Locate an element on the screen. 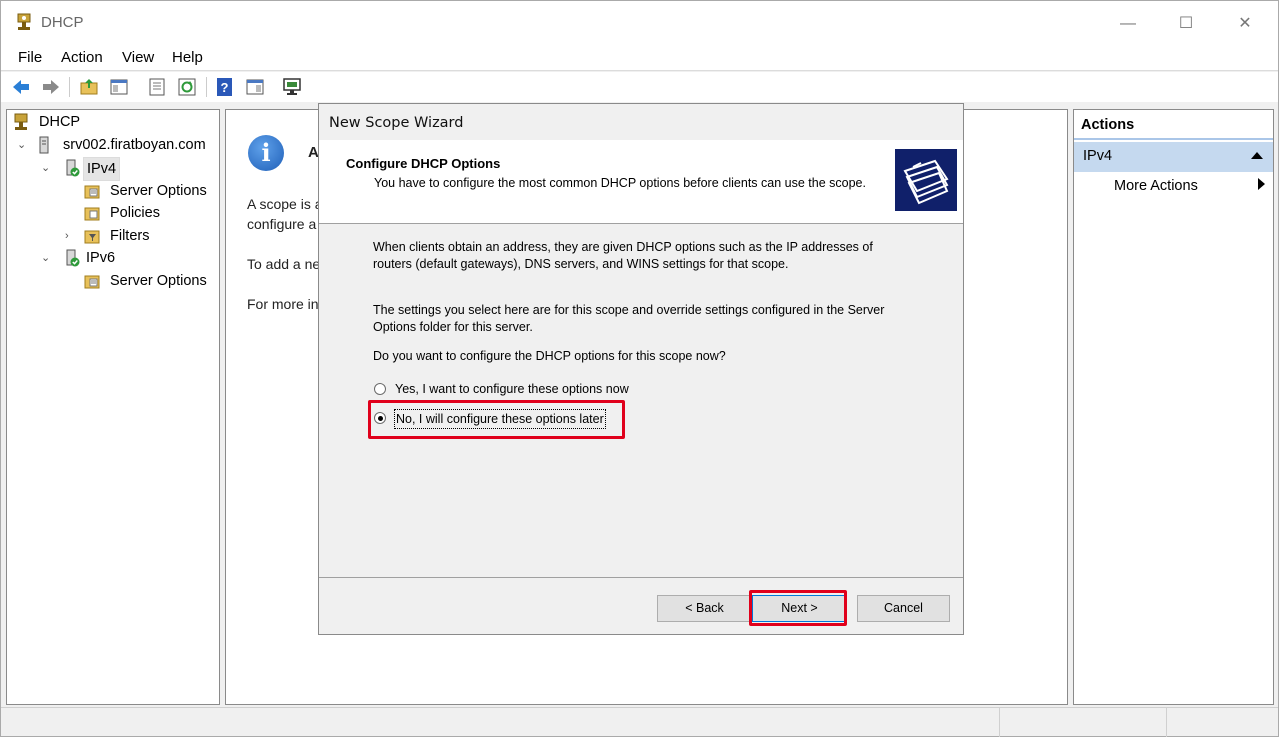 This screenshot has height=737, width=1279. wizard-page-title: Configure DHCP Options is located at coordinates (423, 163).